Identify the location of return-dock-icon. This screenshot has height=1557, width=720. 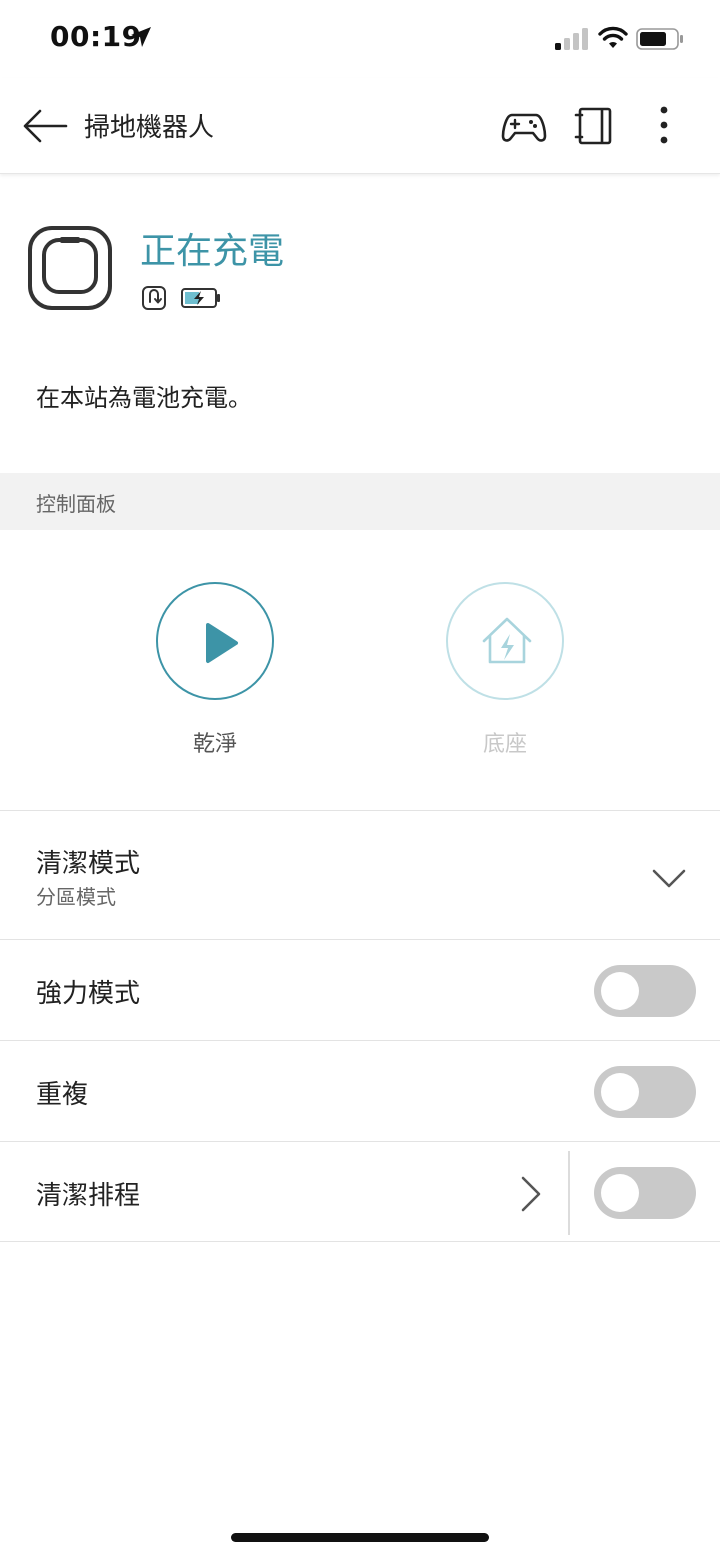
(154, 298).